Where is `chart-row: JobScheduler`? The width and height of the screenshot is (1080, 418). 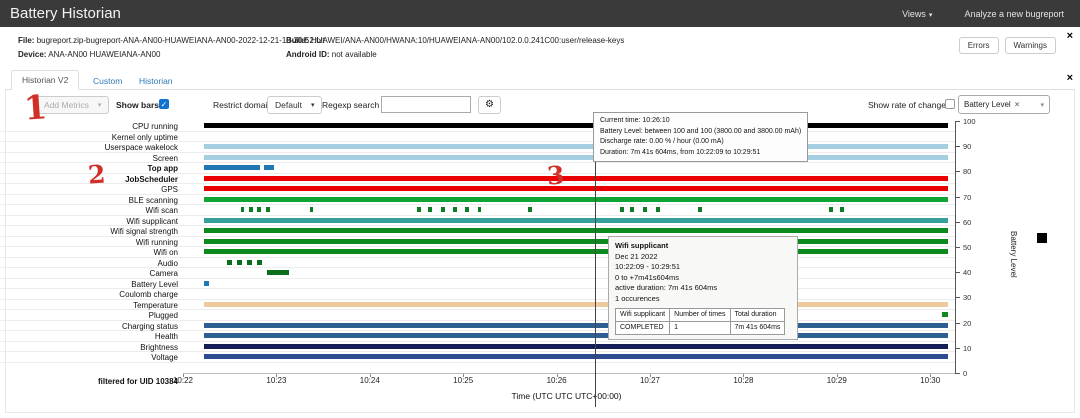 chart-row: JobScheduler is located at coordinates (477, 179).